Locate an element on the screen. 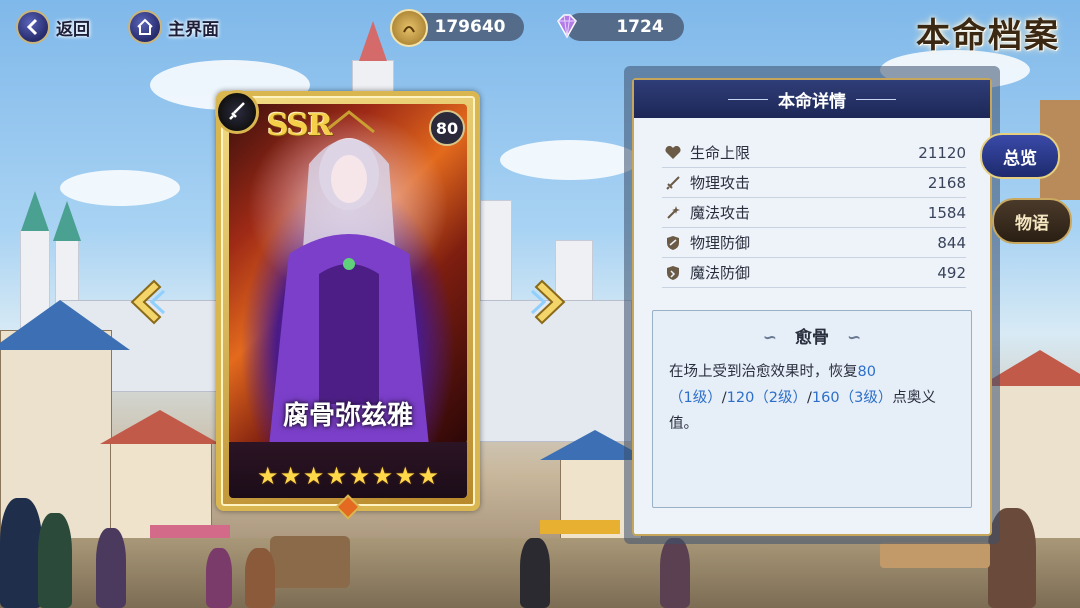  panel-header: 本命详情 is located at coordinates (812, 99).